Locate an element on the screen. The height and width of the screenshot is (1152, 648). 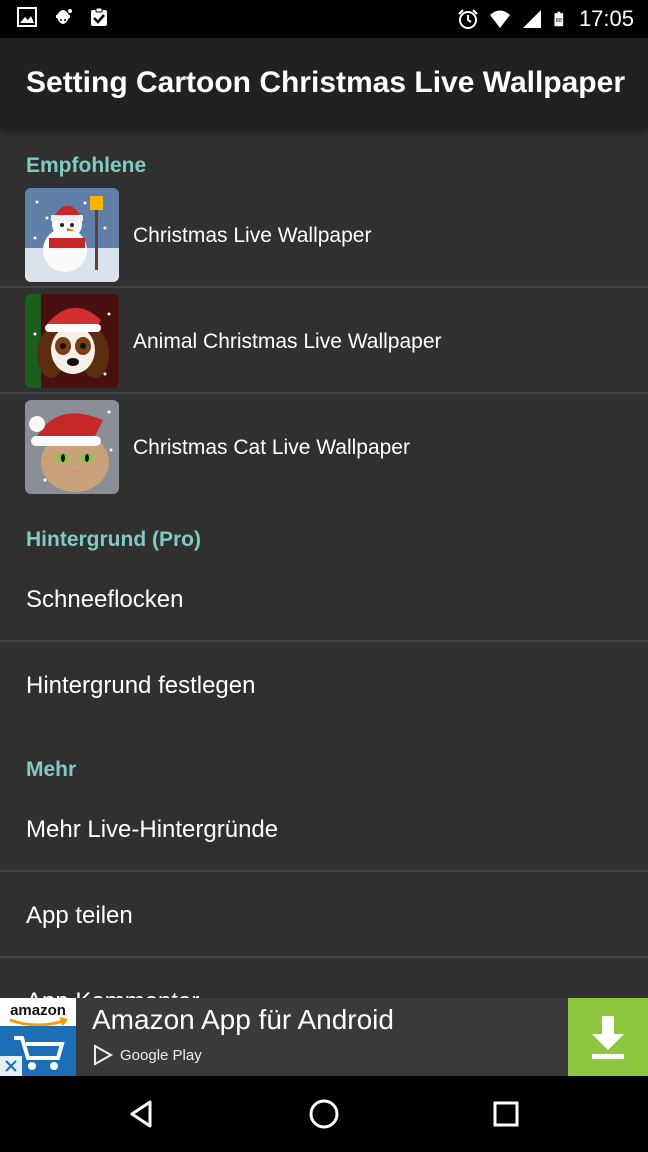
santa-icon is located at coordinates (64, 16).